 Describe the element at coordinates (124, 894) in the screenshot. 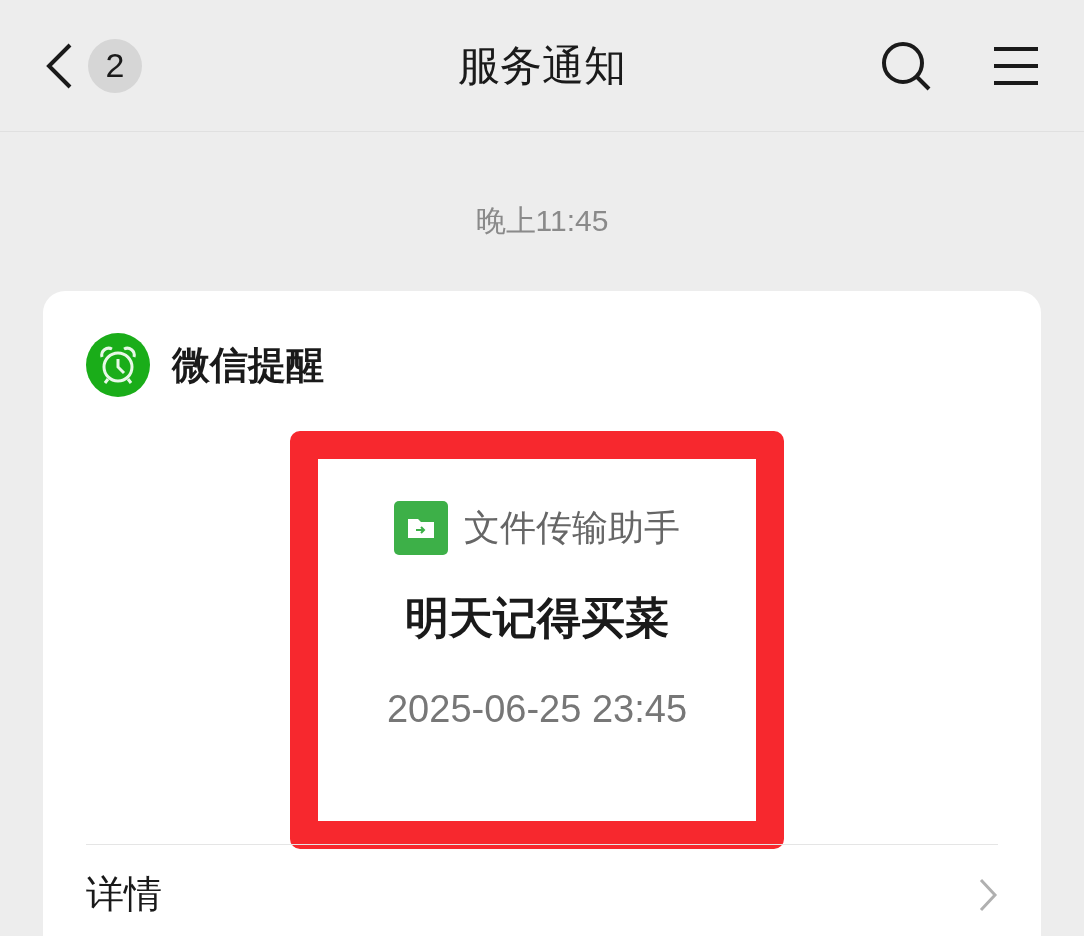

I see `details-label: 详情` at that location.